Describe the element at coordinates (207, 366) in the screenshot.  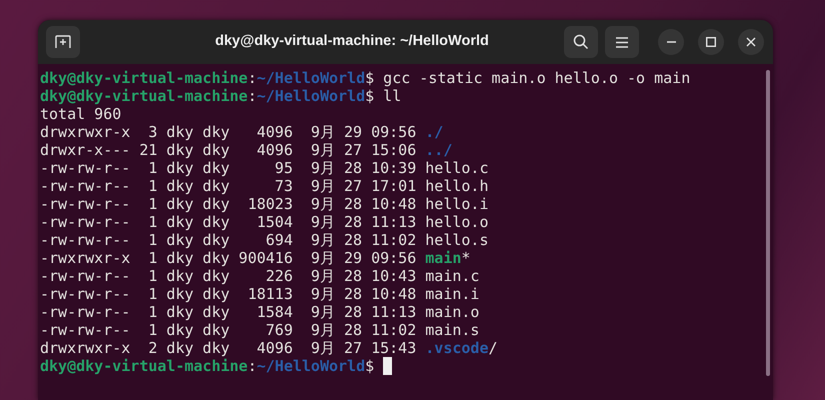
I see `prompt-line: dky@dky-virtual-machine:~/HelloWorld$` at that location.